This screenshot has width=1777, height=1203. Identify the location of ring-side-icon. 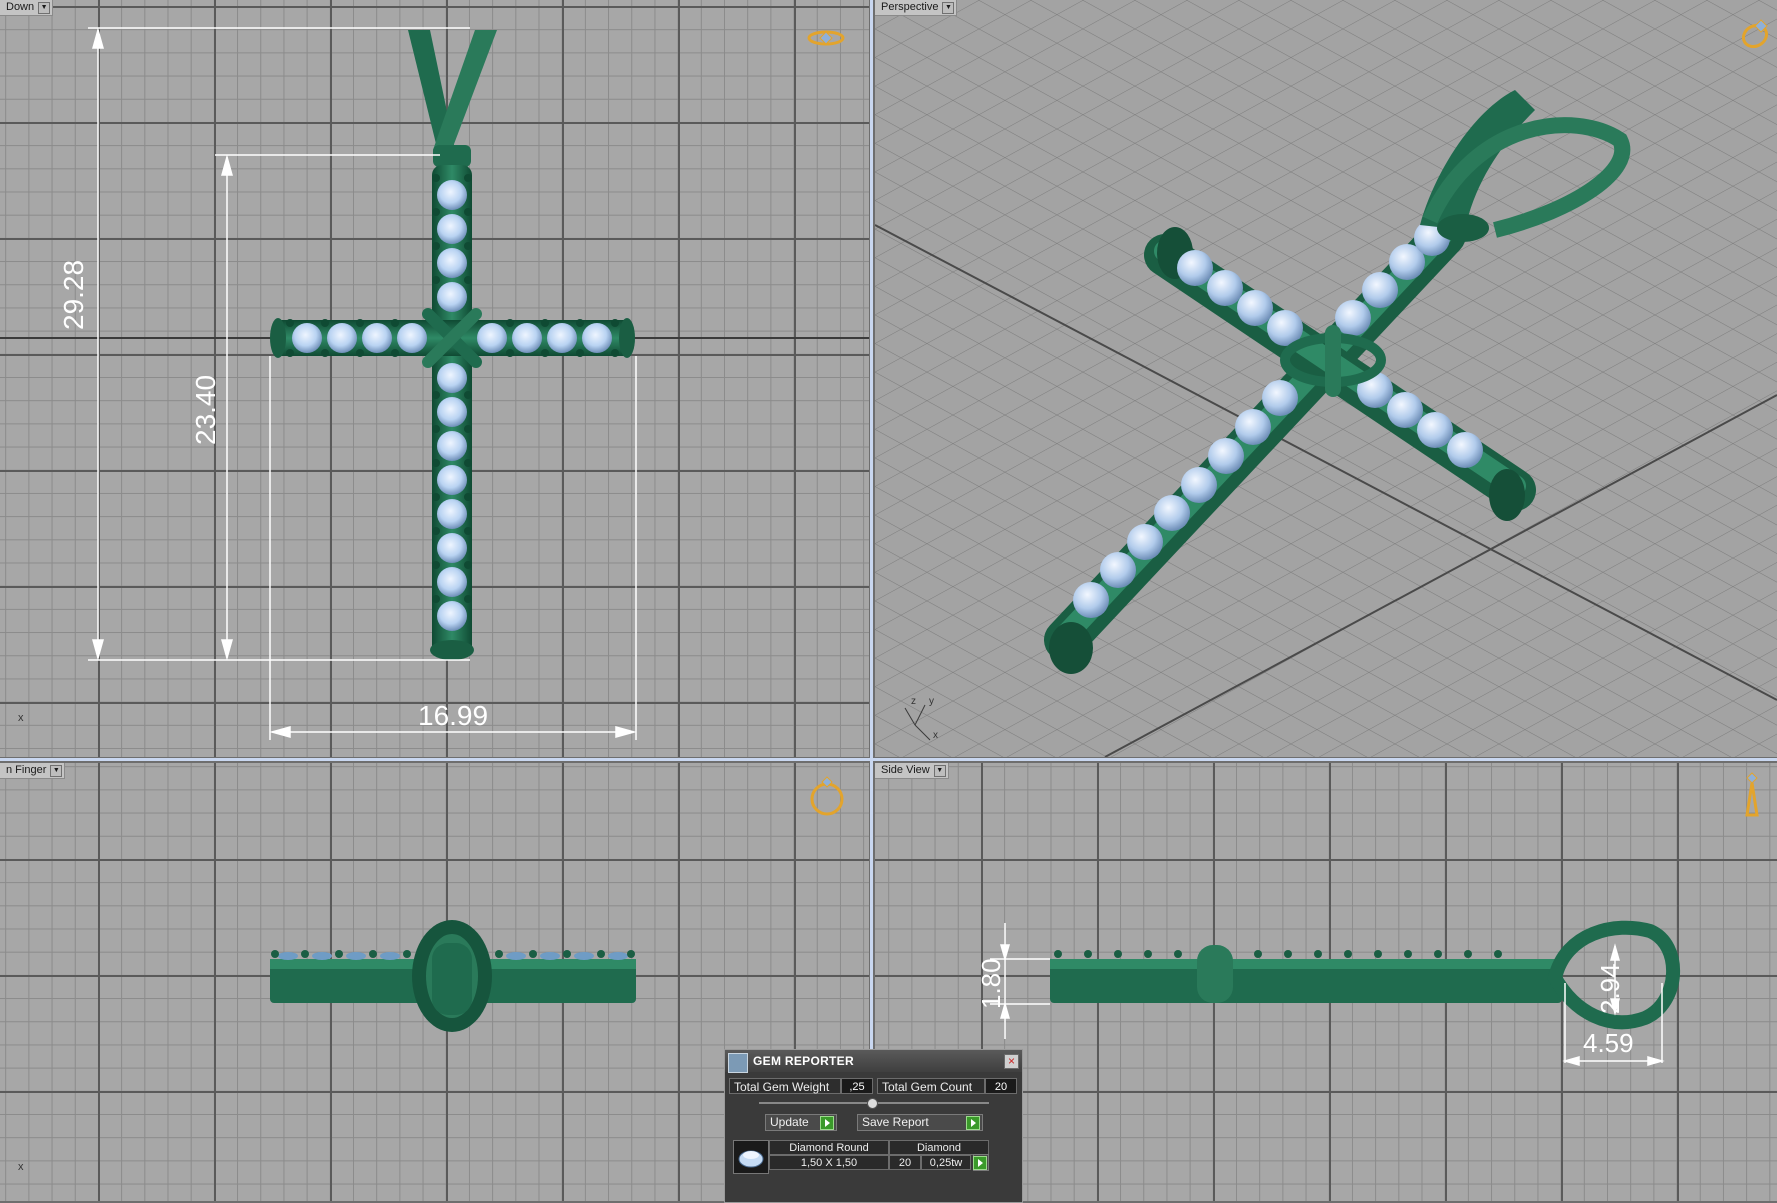
(1752, 795).